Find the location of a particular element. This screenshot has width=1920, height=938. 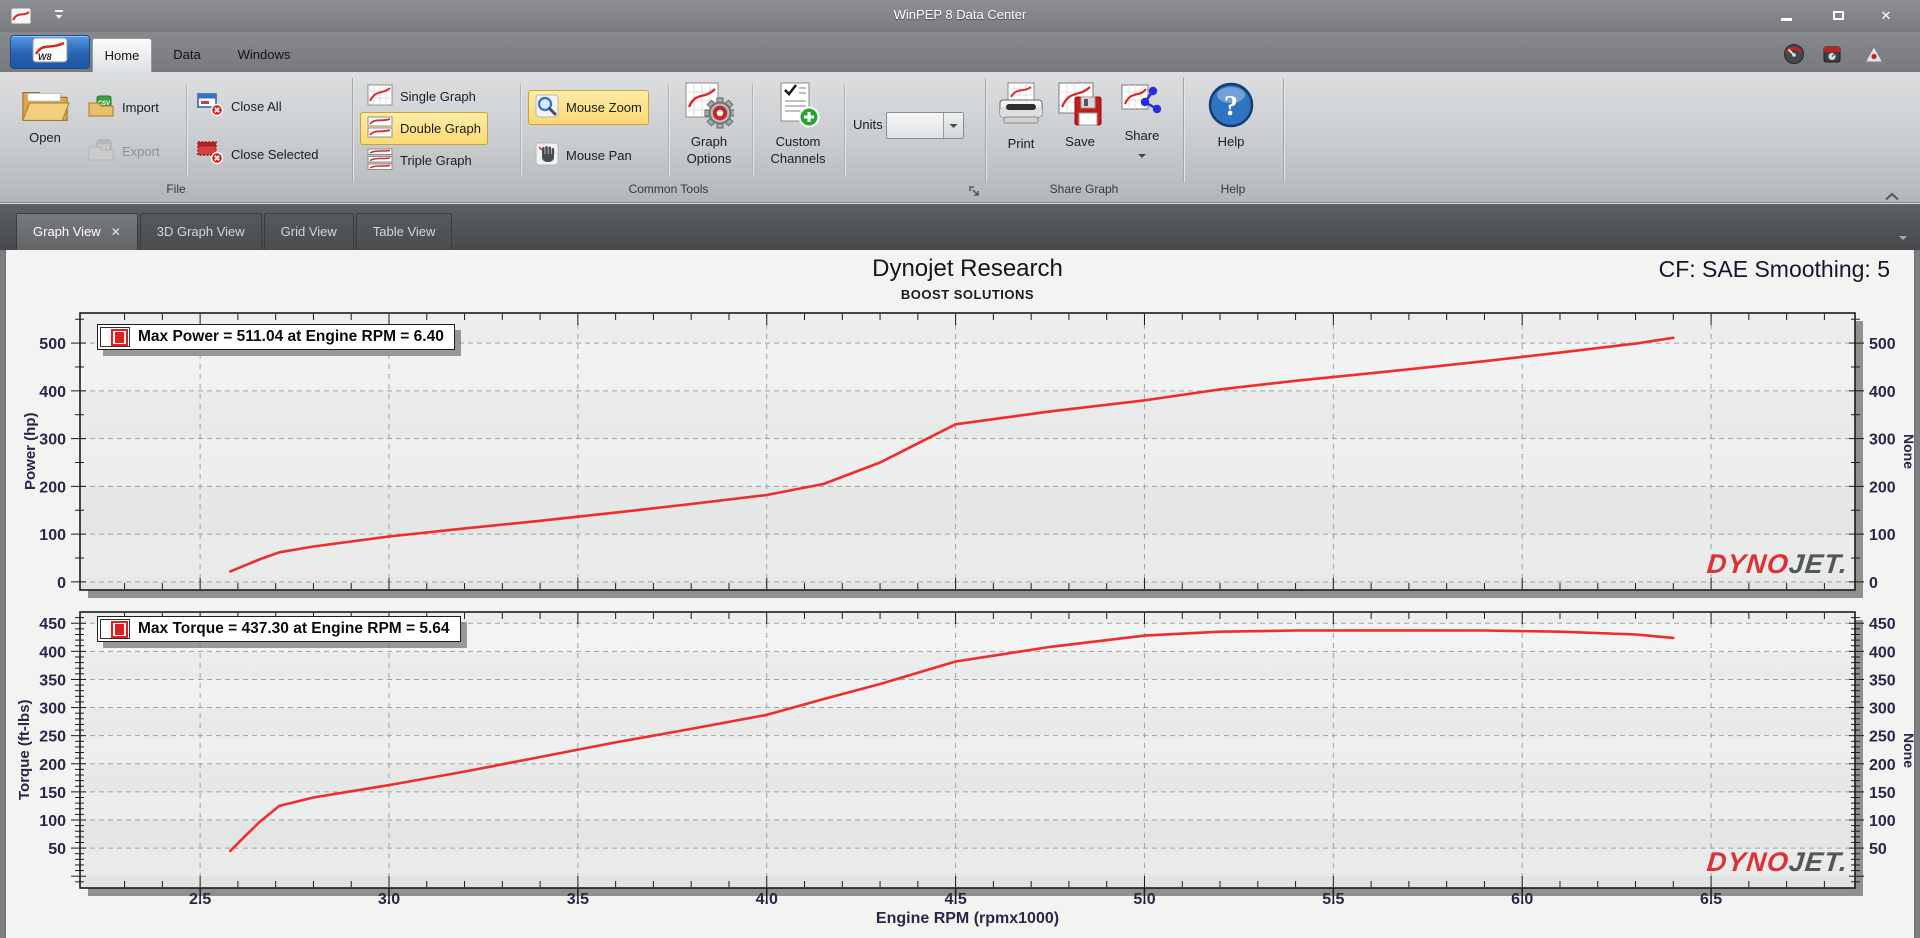

svg-text: 5.5 is located at coordinates (1333, 899).